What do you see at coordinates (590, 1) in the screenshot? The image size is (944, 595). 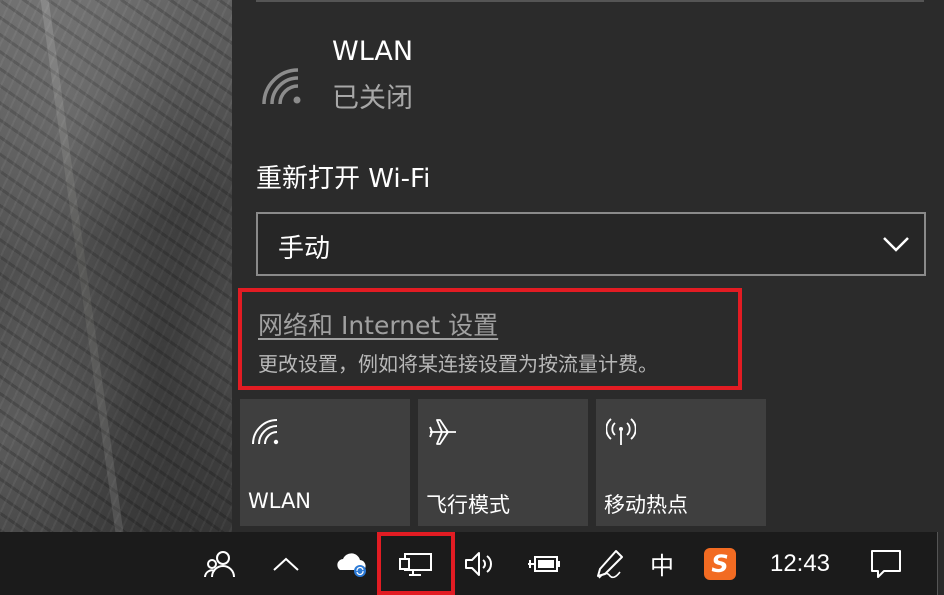 I see `divider` at bounding box center [590, 1].